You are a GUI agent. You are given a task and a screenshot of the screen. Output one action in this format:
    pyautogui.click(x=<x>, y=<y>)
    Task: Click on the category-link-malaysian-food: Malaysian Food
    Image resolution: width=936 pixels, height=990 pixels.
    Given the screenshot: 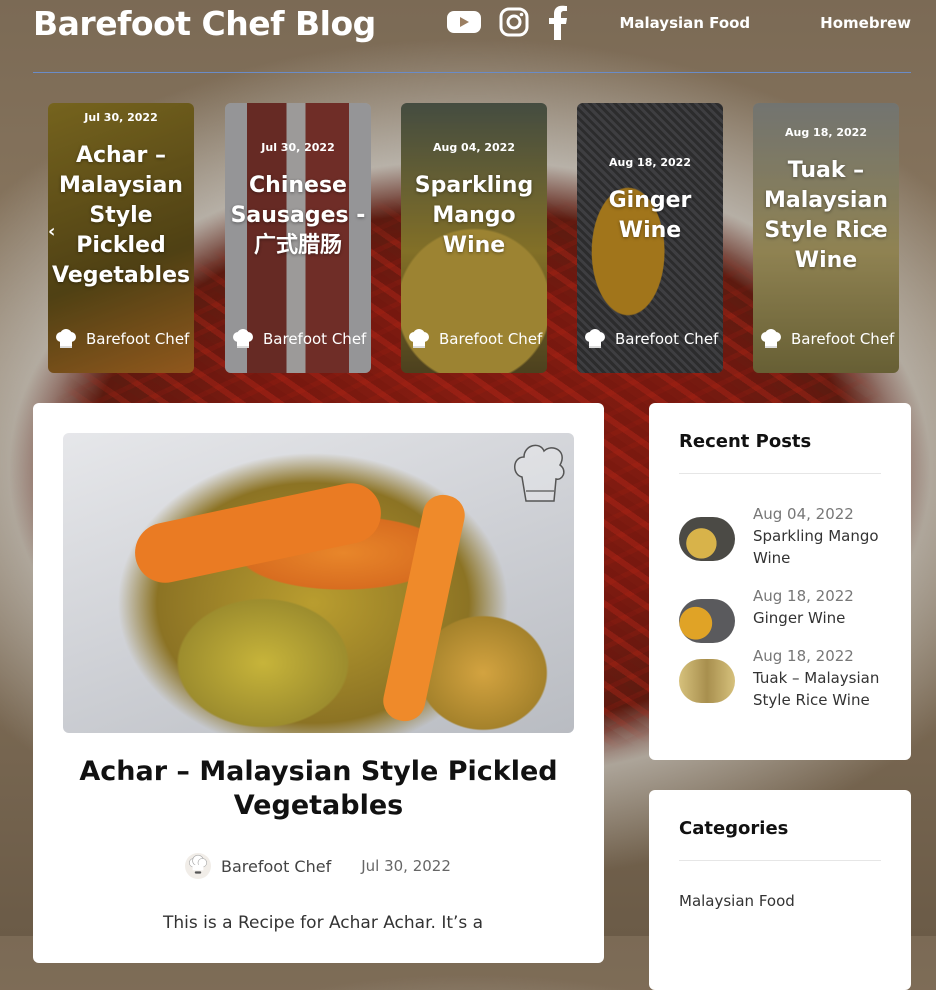 What is the action you would take?
    pyautogui.click(x=737, y=901)
    